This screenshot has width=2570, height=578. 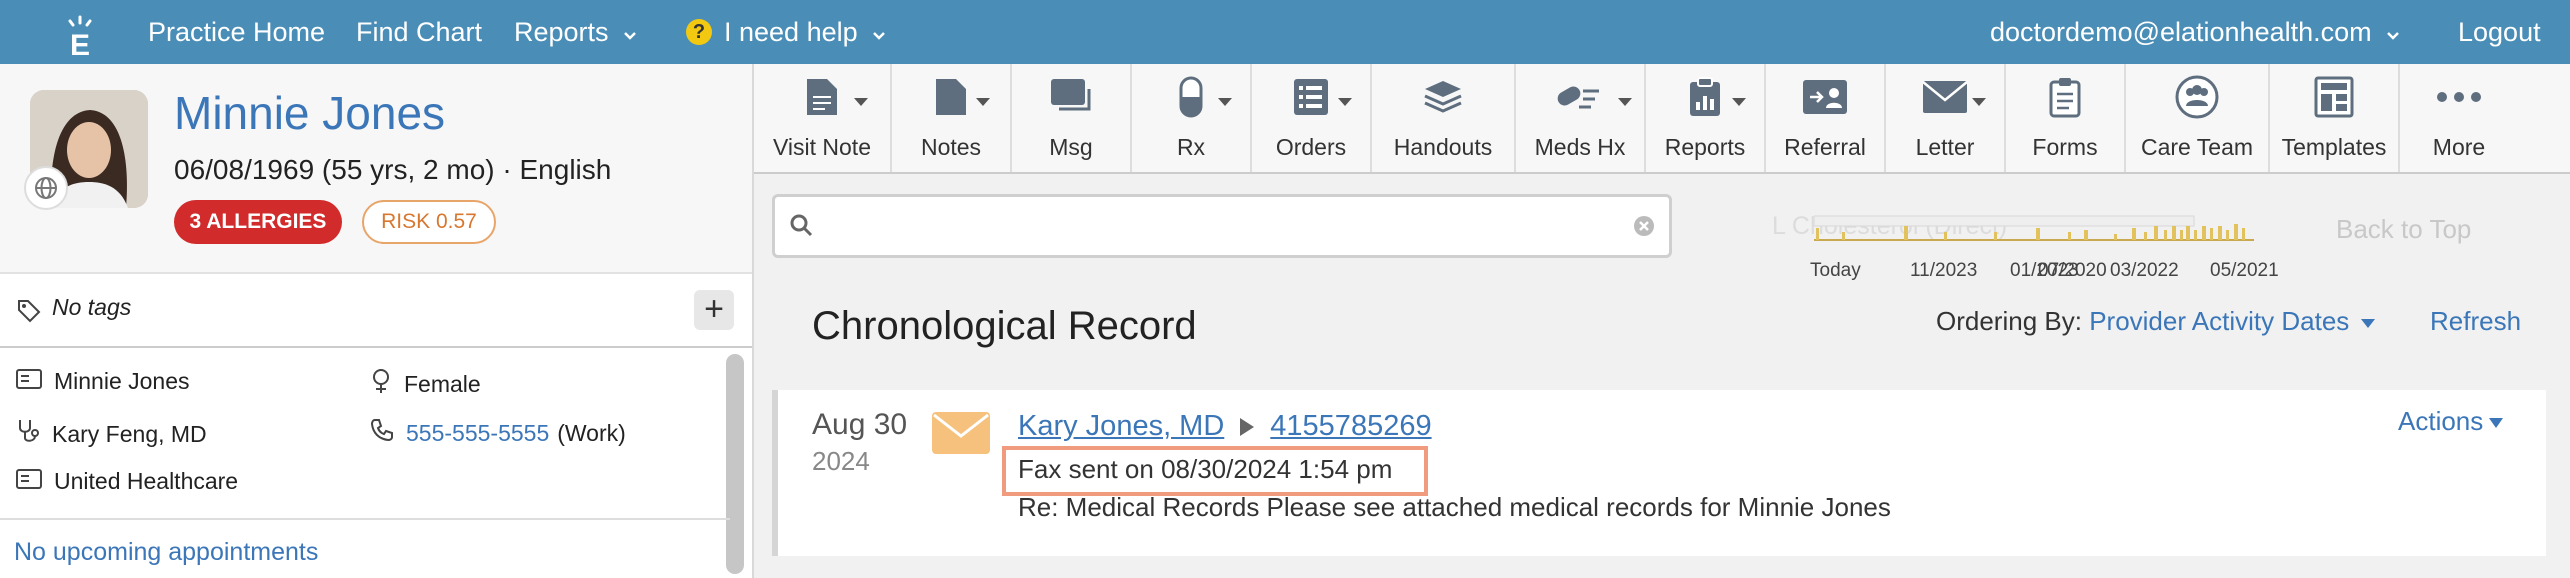 What do you see at coordinates (951, 99) in the screenshot?
I see `notes-icon` at bounding box center [951, 99].